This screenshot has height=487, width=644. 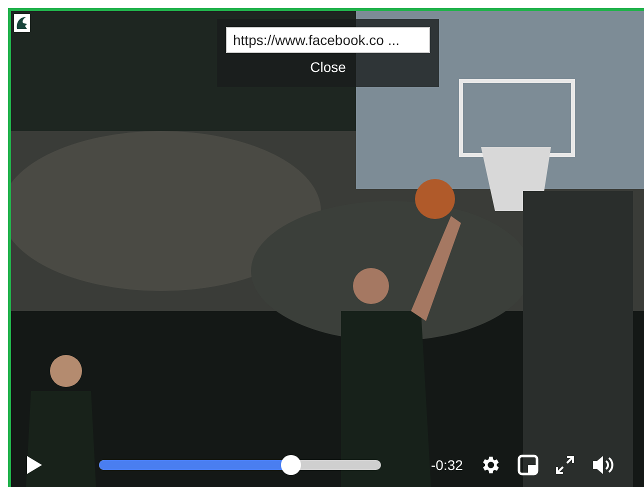 What do you see at coordinates (447, 465) in the screenshot?
I see `remaining-time: -0:32` at bounding box center [447, 465].